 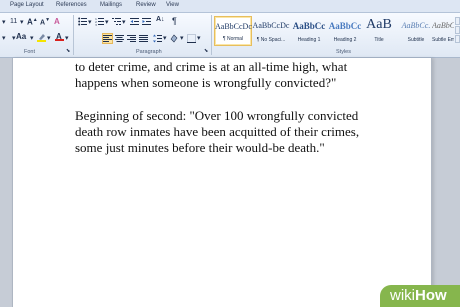 What do you see at coordinates (157, 38) in the screenshot?
I see `line-spacing-icon` at bounding box center [157, 38].